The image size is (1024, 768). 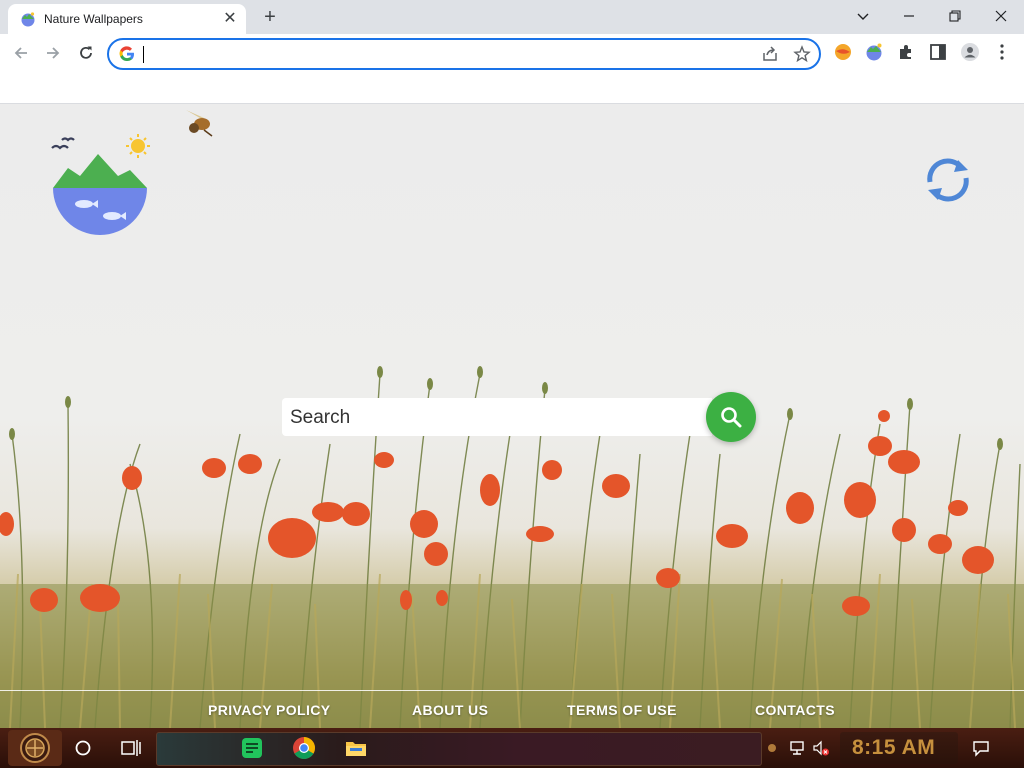 I want to click on file-explorer-icon, so click(x=356, y=748).